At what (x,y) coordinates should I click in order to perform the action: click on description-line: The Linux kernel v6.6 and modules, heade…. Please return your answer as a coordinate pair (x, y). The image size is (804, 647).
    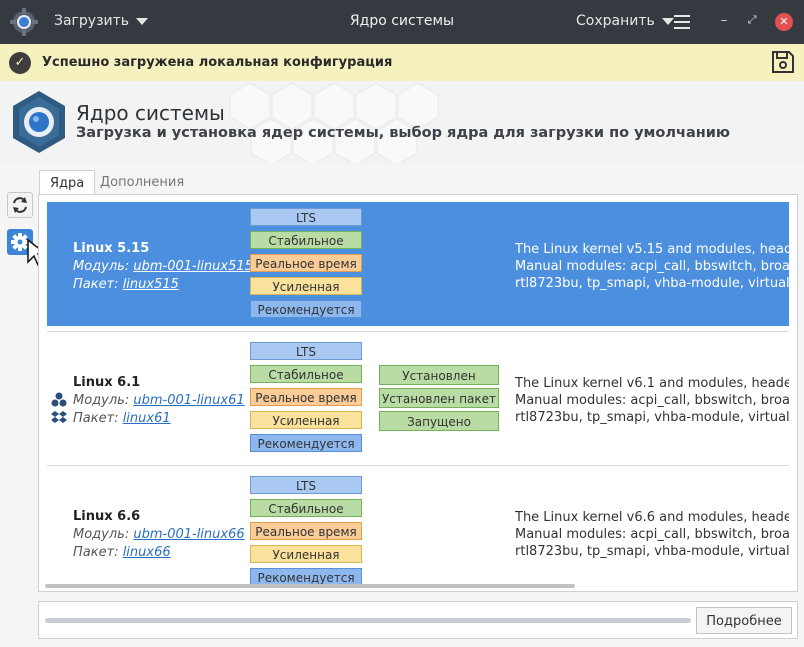
    Looking at the image, I should click on (652, 517).